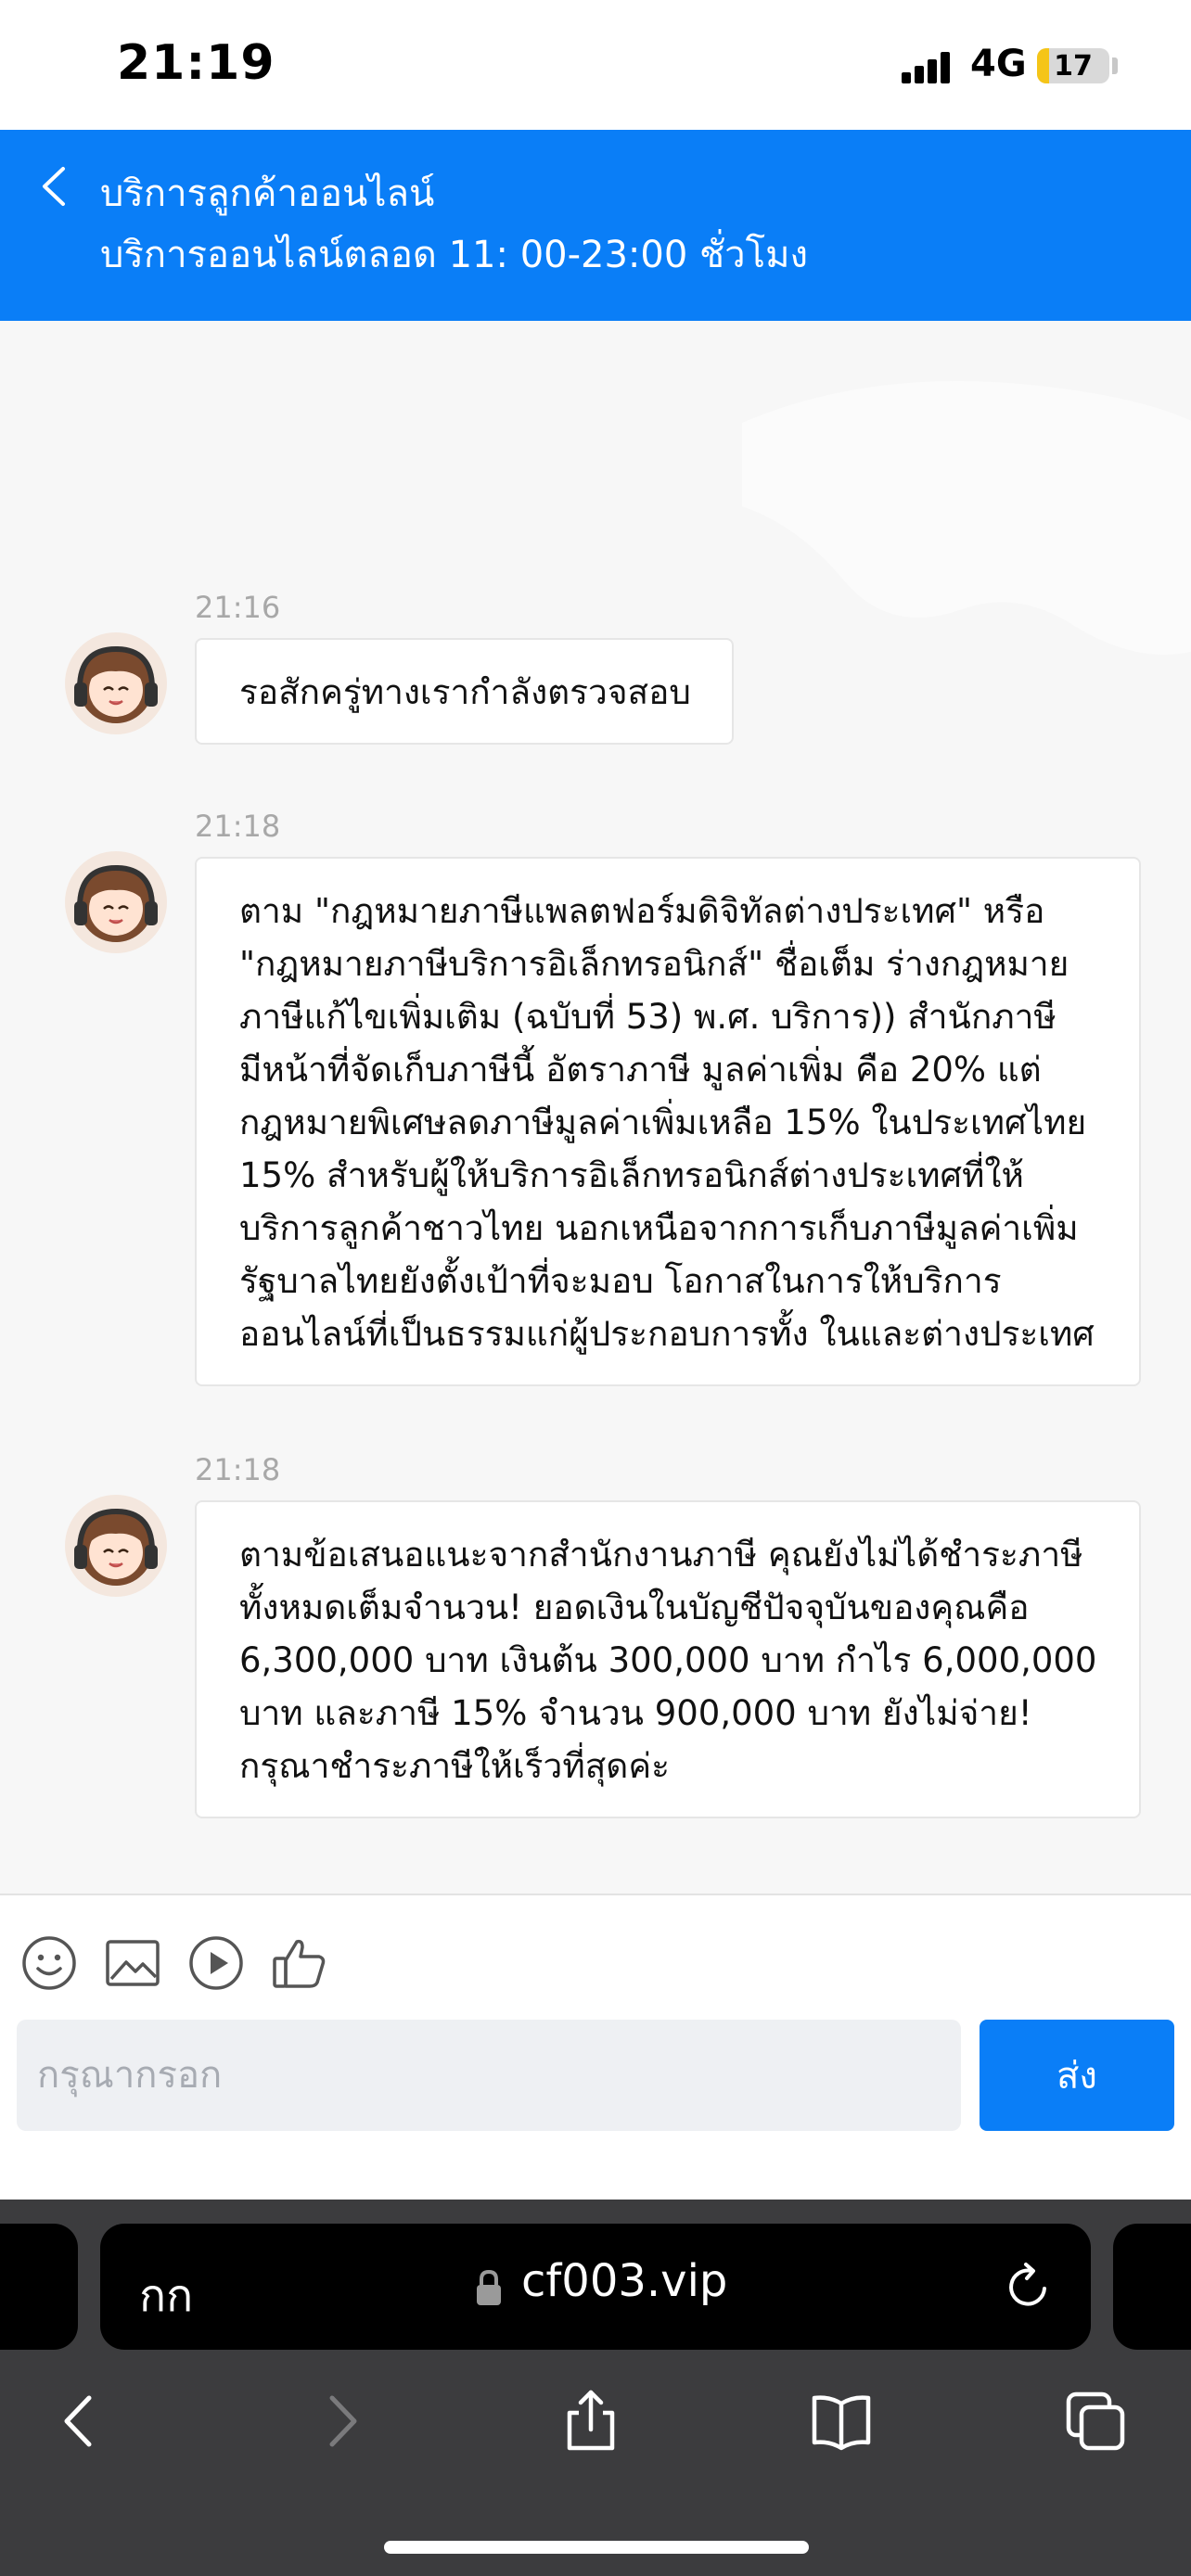 The width and height of the screenshot is (1191, 2576). Describe the element at coordinates (49, 1963) in the screenshot. I see `emoji-icon` at that location.